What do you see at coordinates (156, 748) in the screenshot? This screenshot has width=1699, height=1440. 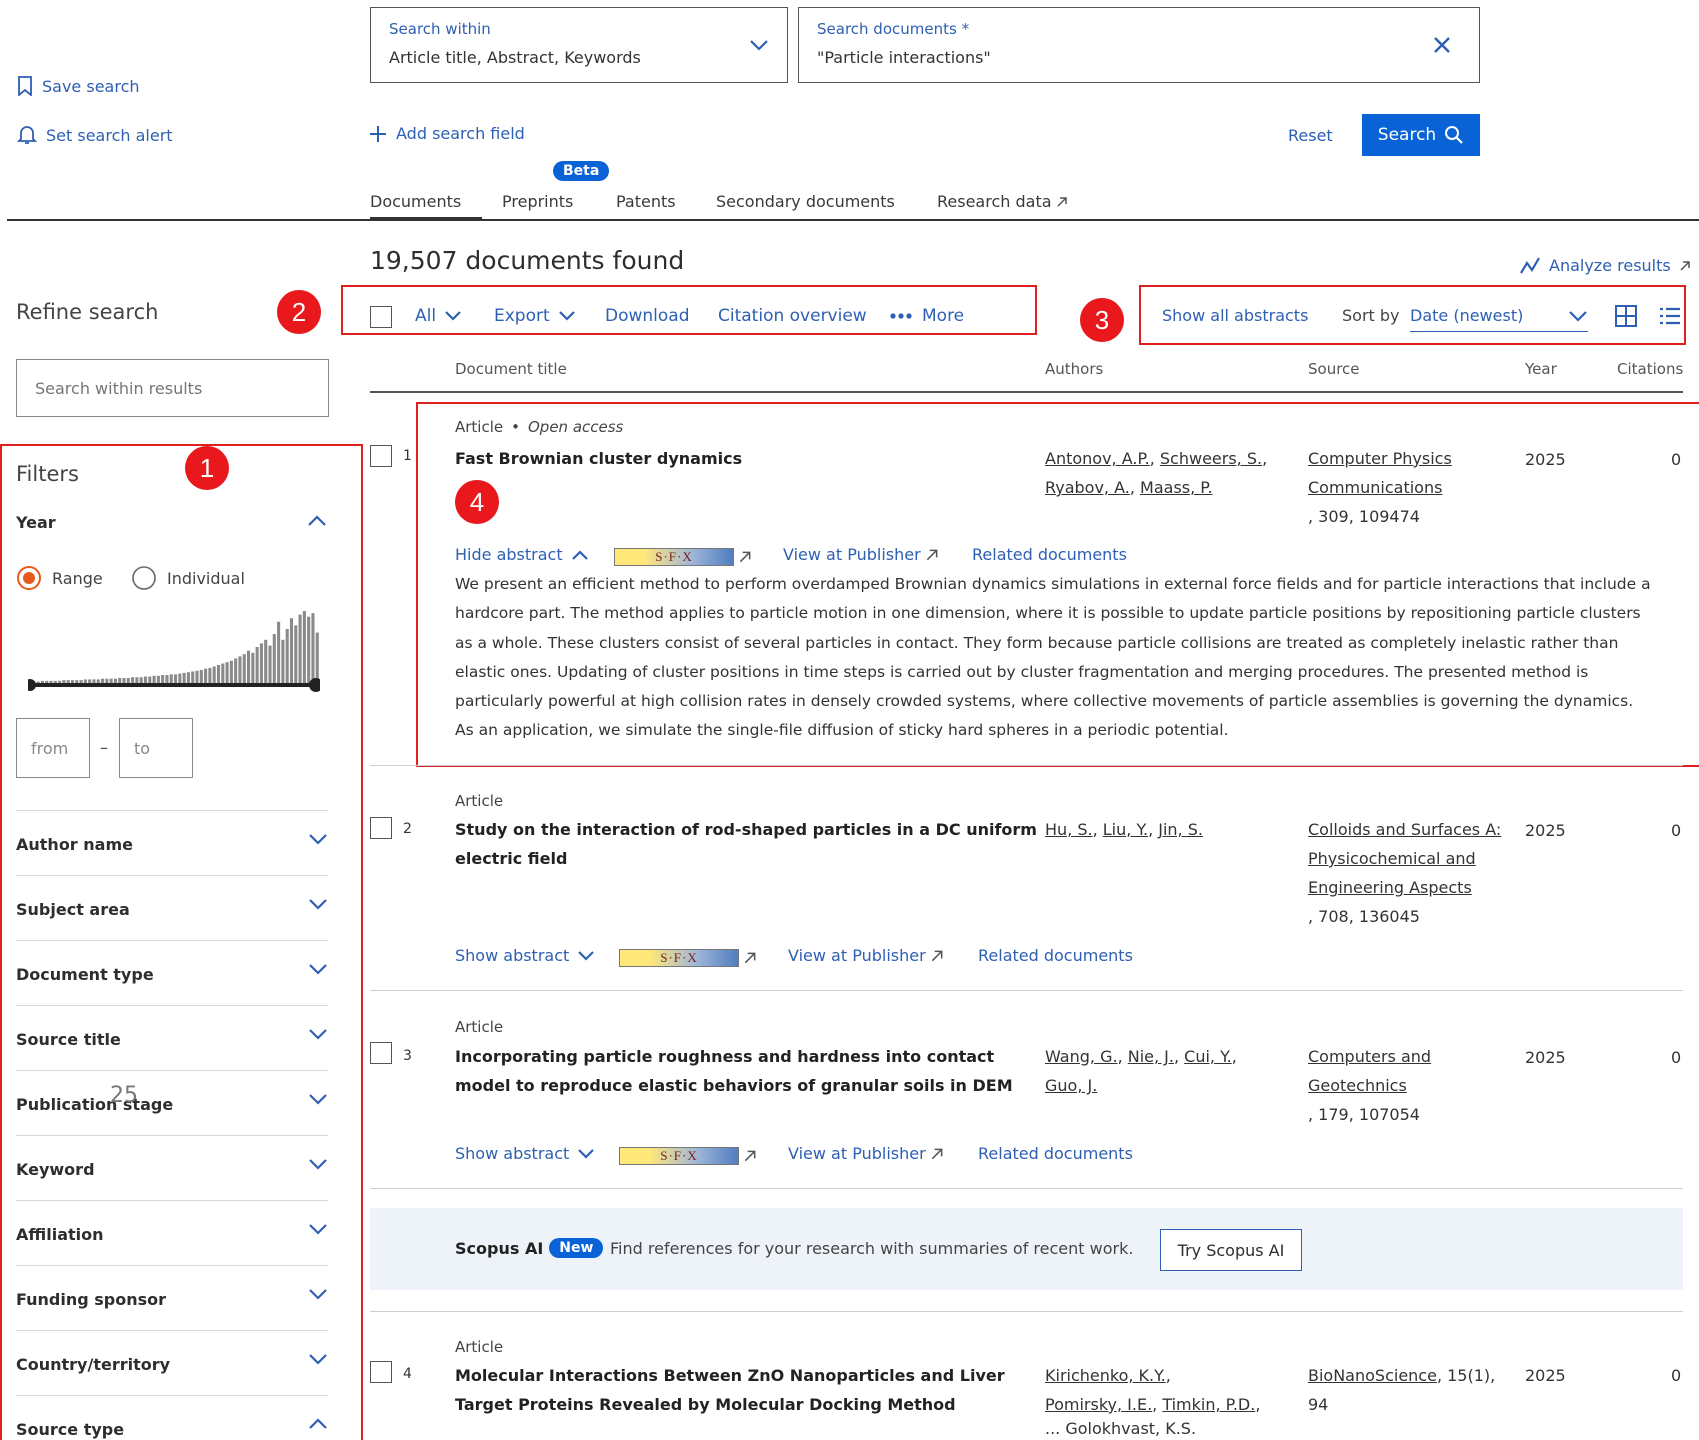 I see `year-to-input: to` at bounding box center [156, 748].